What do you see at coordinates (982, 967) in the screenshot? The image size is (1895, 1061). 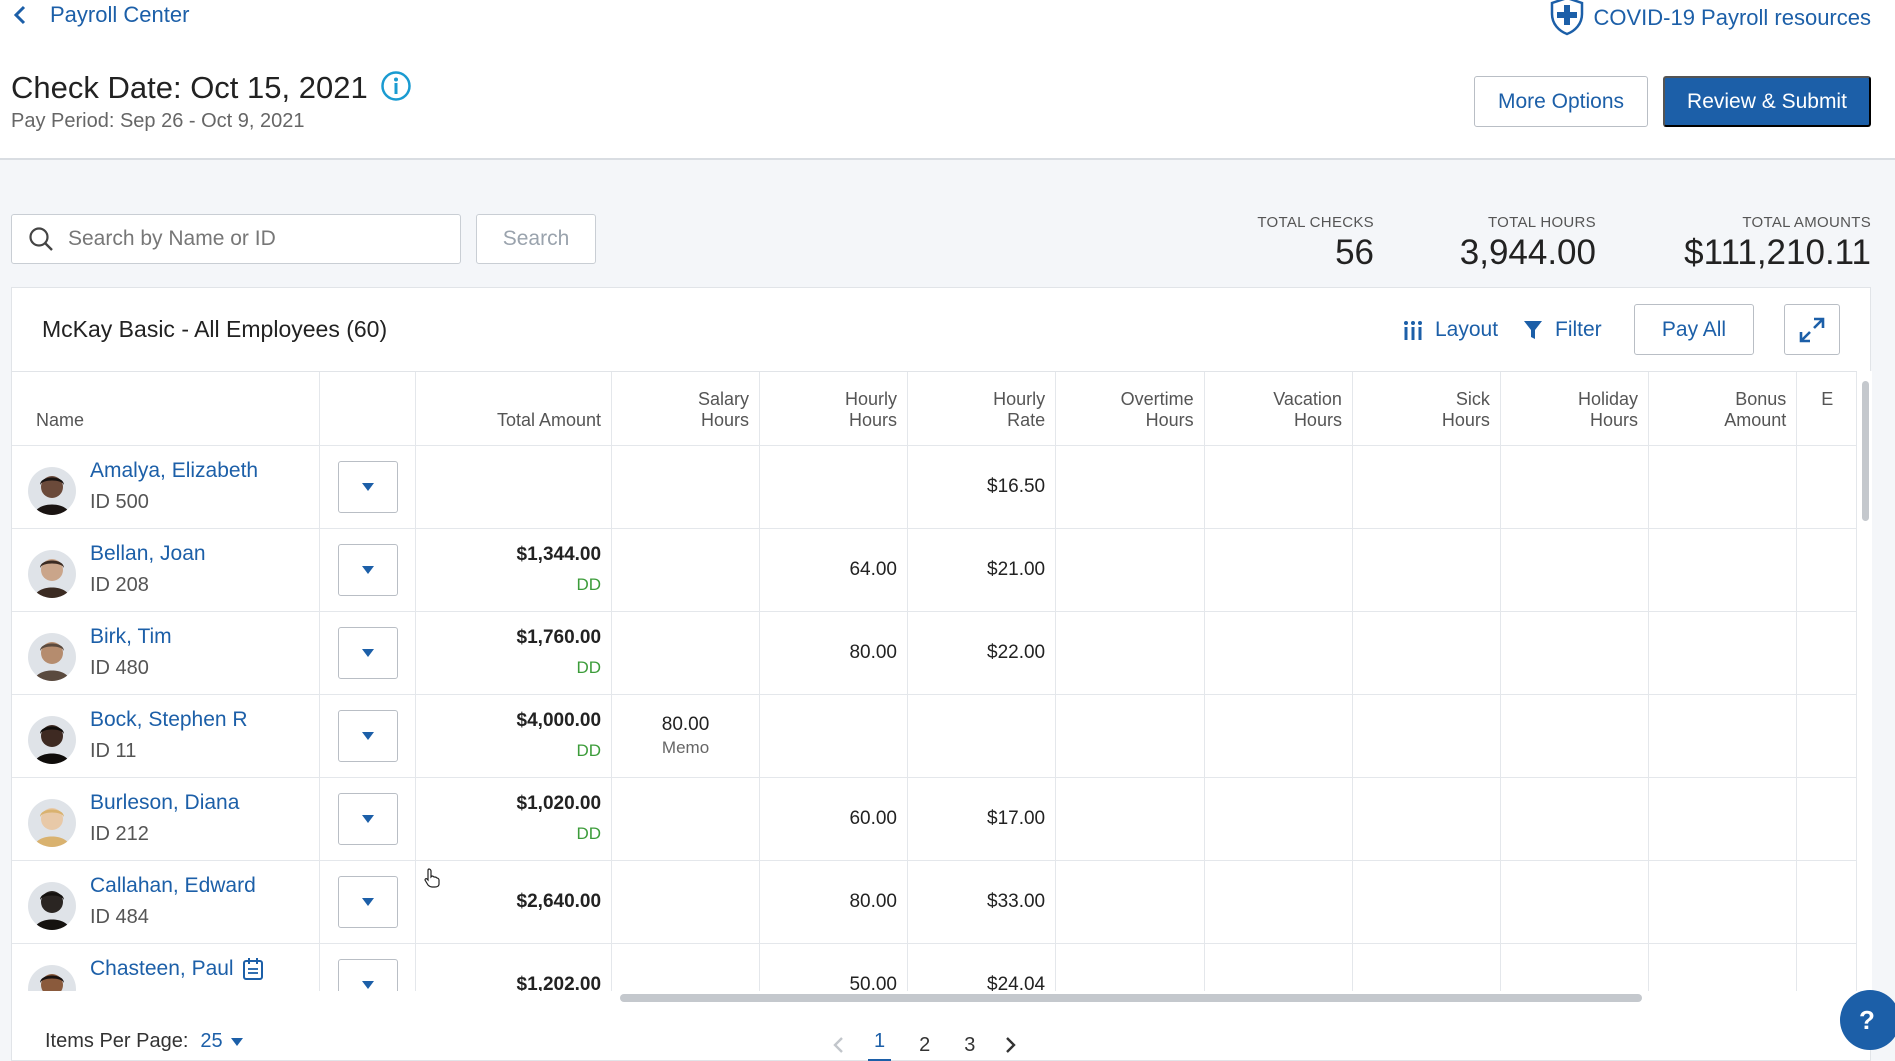 I see `cell-hourly-rate: $24.04` at bounding box center [982, 967].